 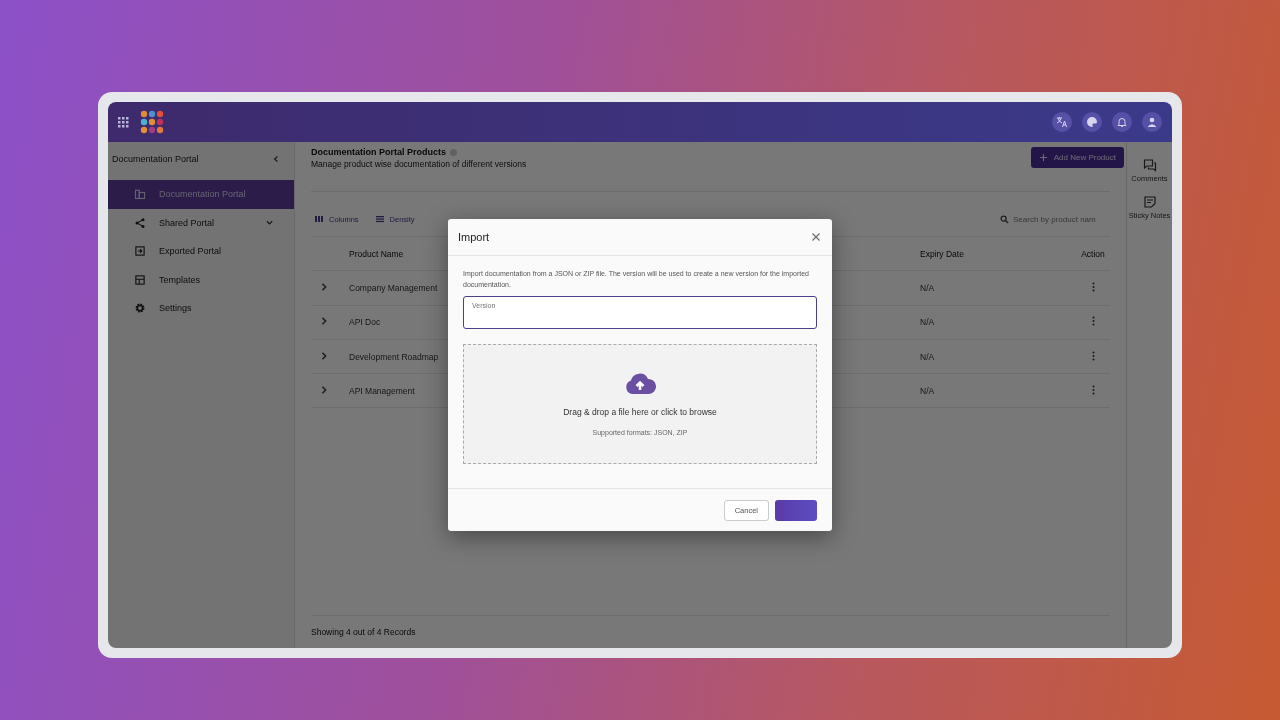 What do you see at coordinates (269, 223) in the screenshot?
I see `chevron-icon` at bounding box center [269, 223].